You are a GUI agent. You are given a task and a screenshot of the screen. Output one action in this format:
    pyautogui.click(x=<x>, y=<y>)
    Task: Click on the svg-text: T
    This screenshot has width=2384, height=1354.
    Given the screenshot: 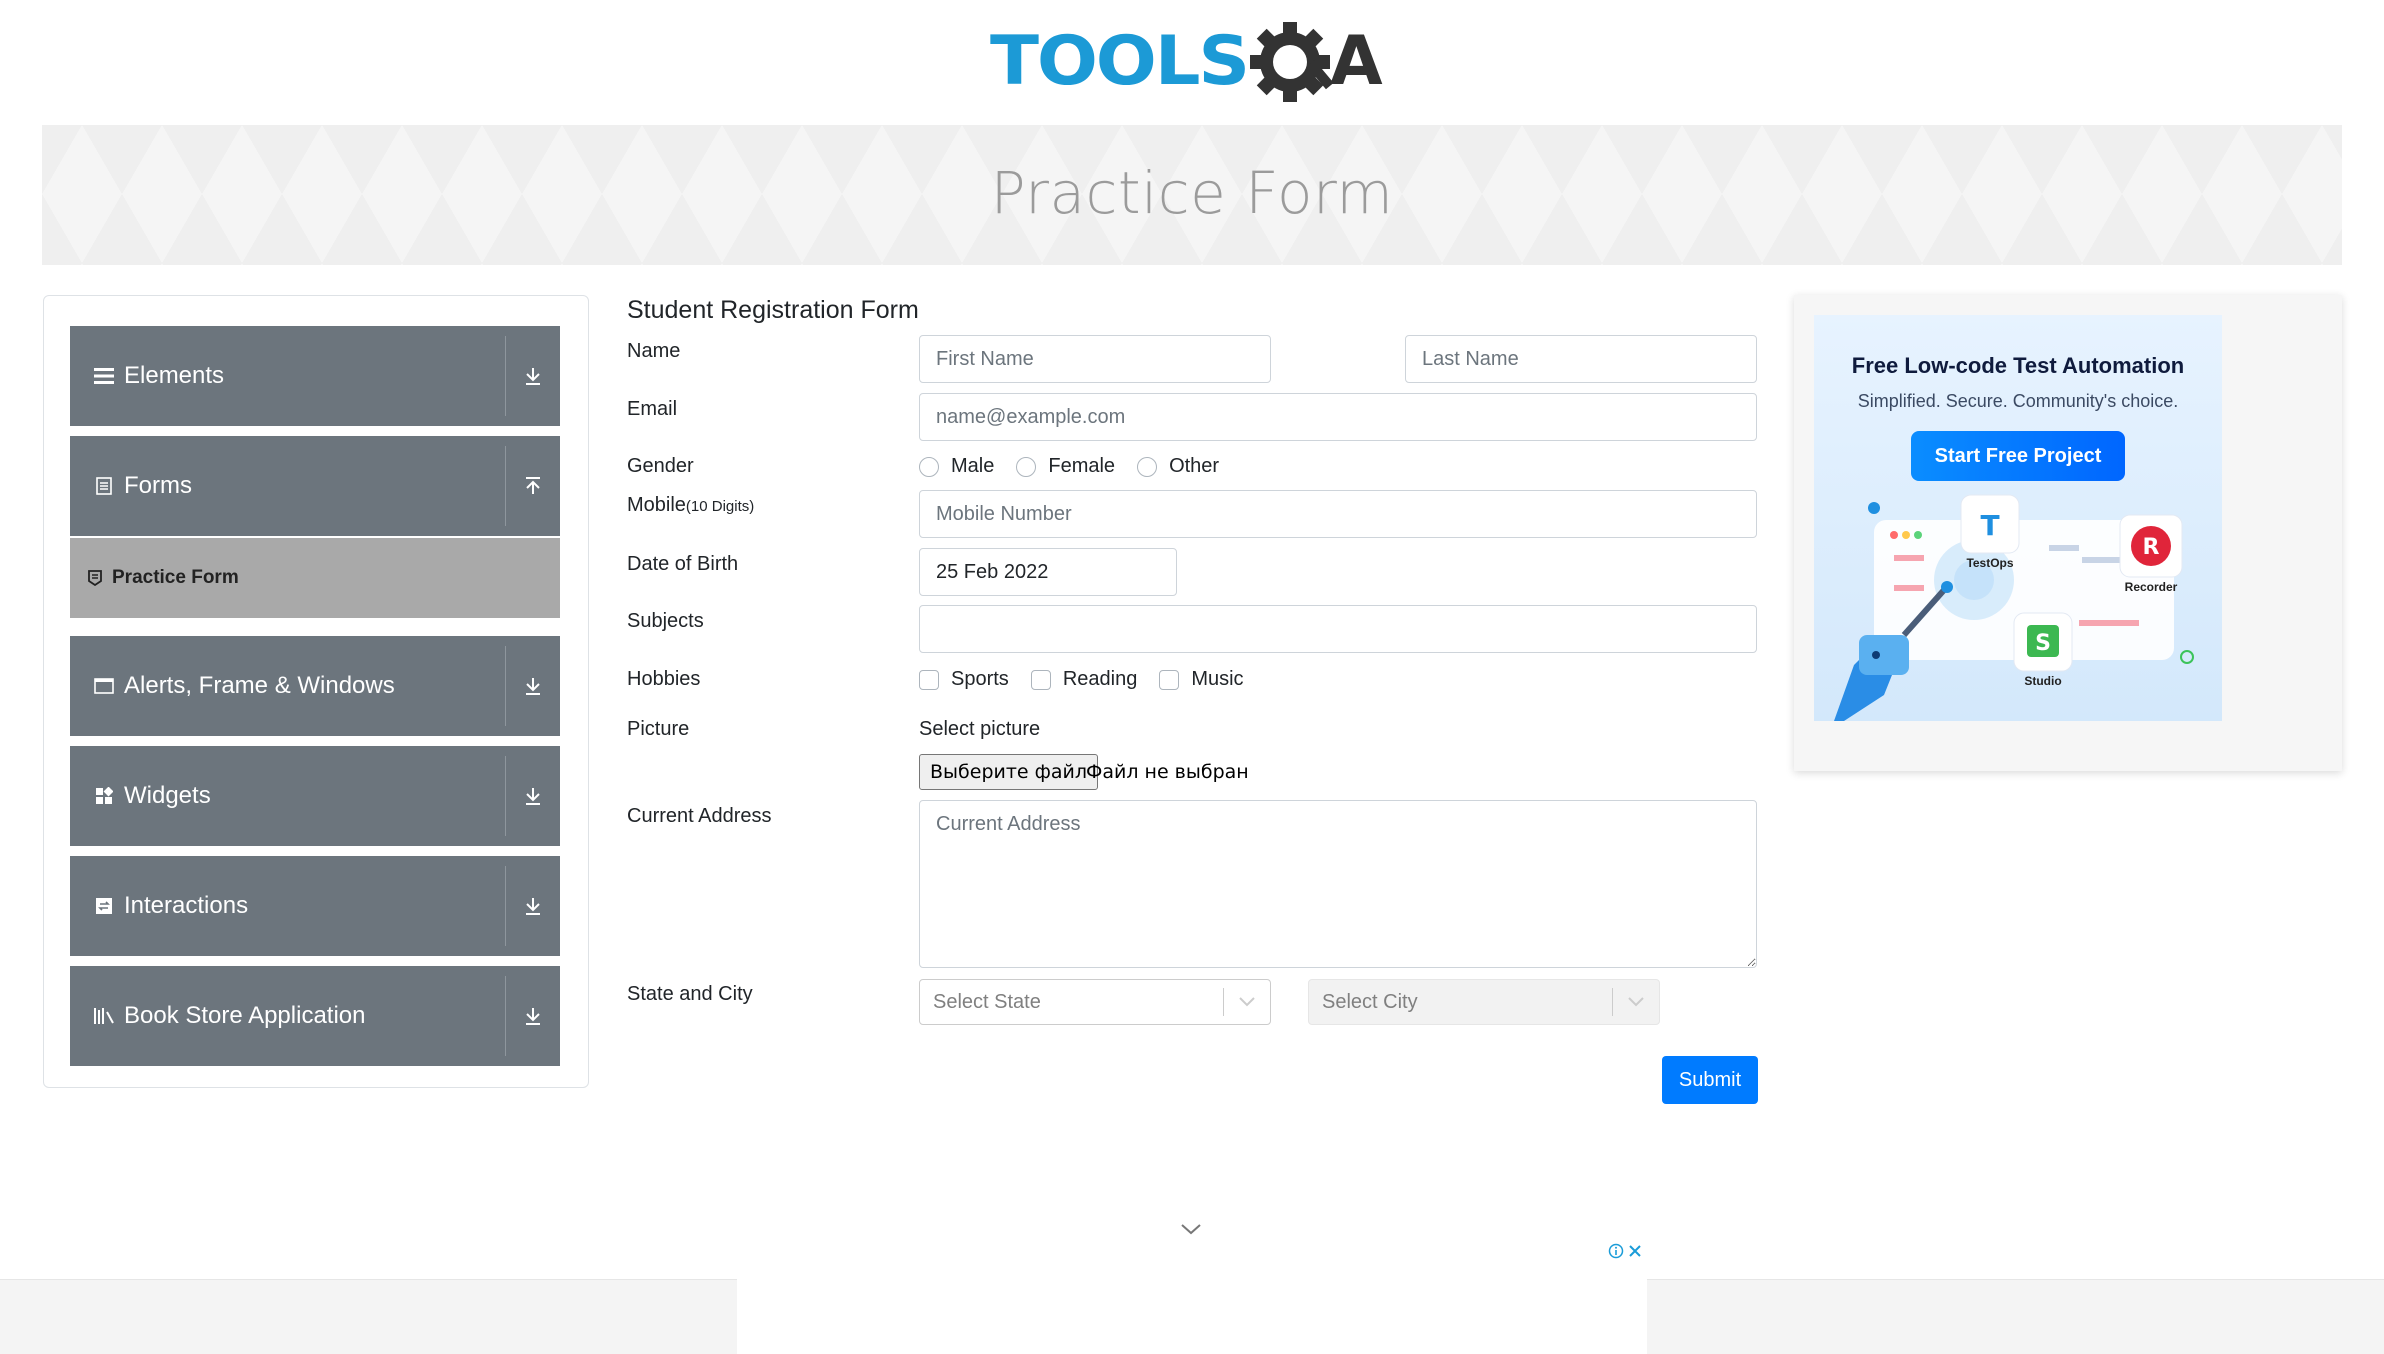 What is the action you would take?
    pyautogui.click(x=1989, y=525)
    